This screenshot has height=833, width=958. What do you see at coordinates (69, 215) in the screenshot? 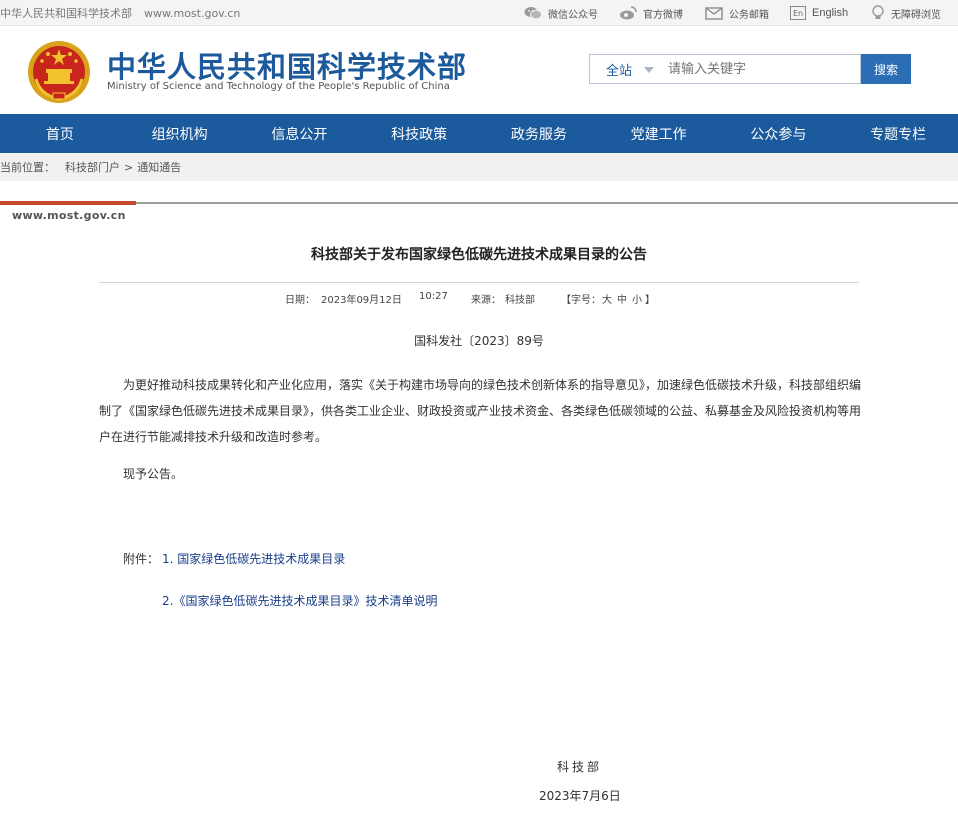
I see `site-watermark: www.most.gov.cn` at bounding box center [69, 215].